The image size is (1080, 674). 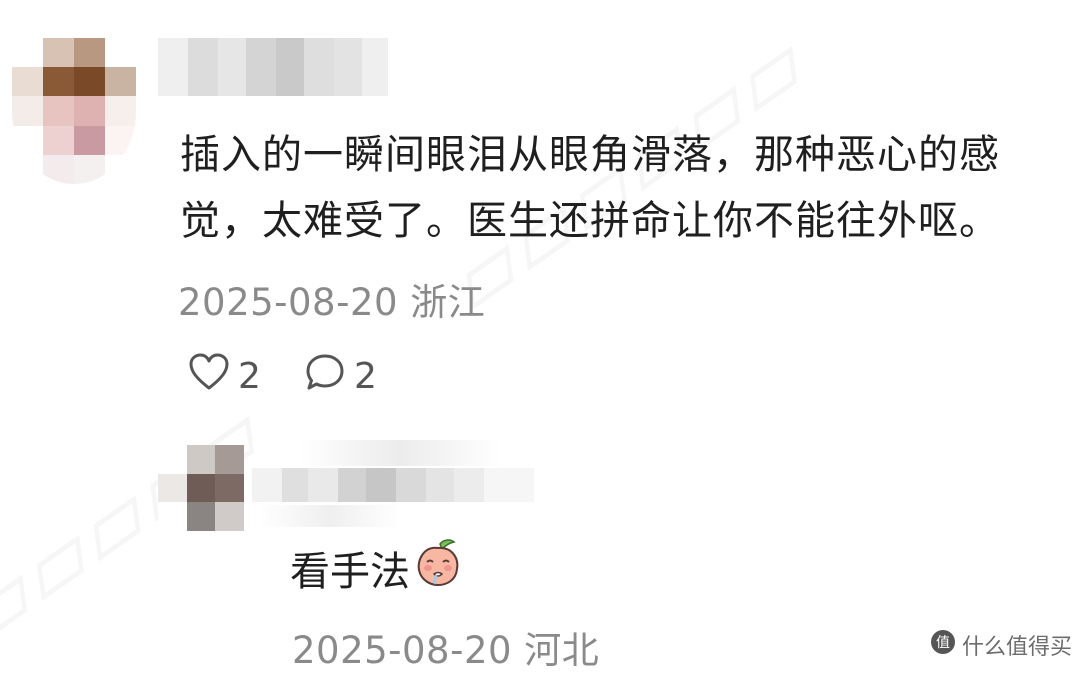 I want to click on reply-count: 2, so click(x=365, y=376).